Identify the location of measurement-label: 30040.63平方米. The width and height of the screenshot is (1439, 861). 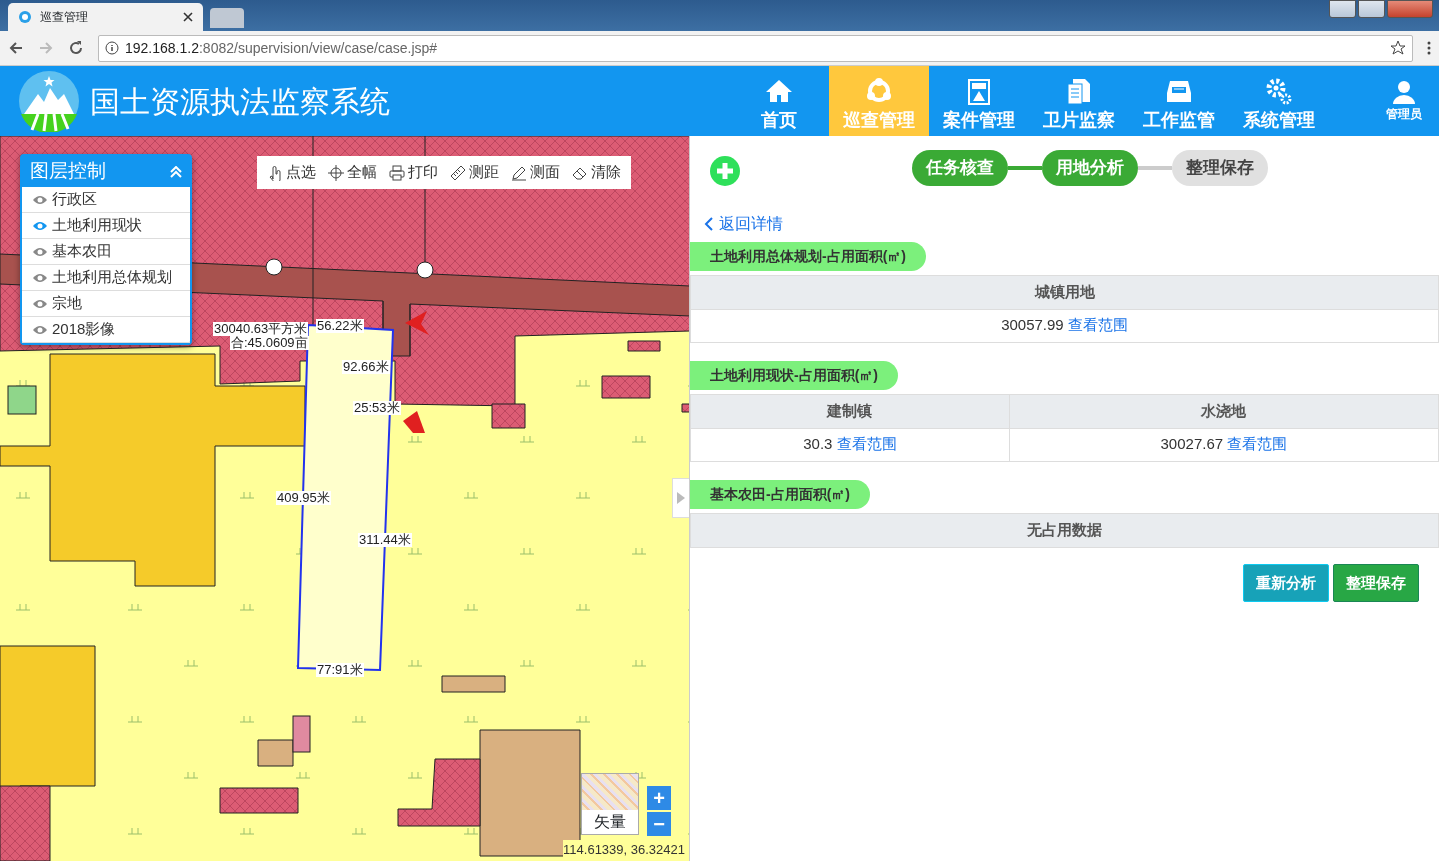
(261, 329).